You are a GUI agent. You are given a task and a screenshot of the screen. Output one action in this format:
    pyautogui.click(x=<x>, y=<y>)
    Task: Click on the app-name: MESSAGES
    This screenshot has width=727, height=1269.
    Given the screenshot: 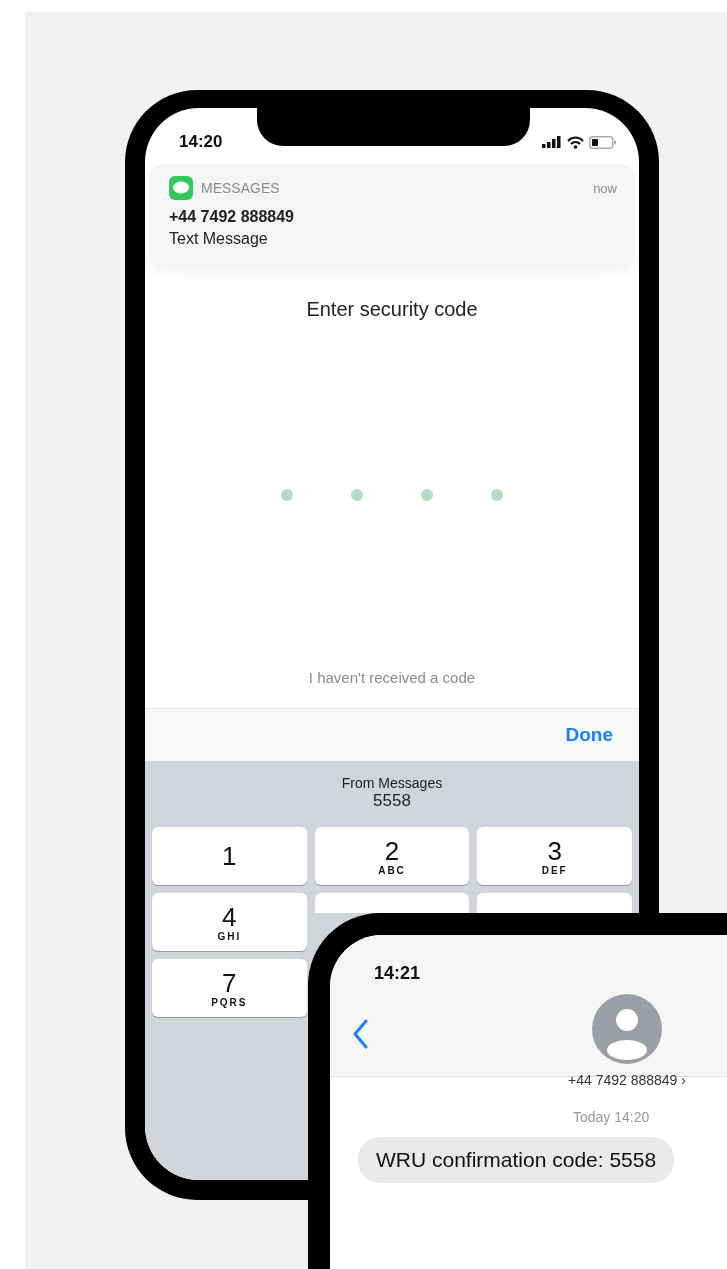 What is the action you would take?
    pyautogui.click(x=241, y=188)
    